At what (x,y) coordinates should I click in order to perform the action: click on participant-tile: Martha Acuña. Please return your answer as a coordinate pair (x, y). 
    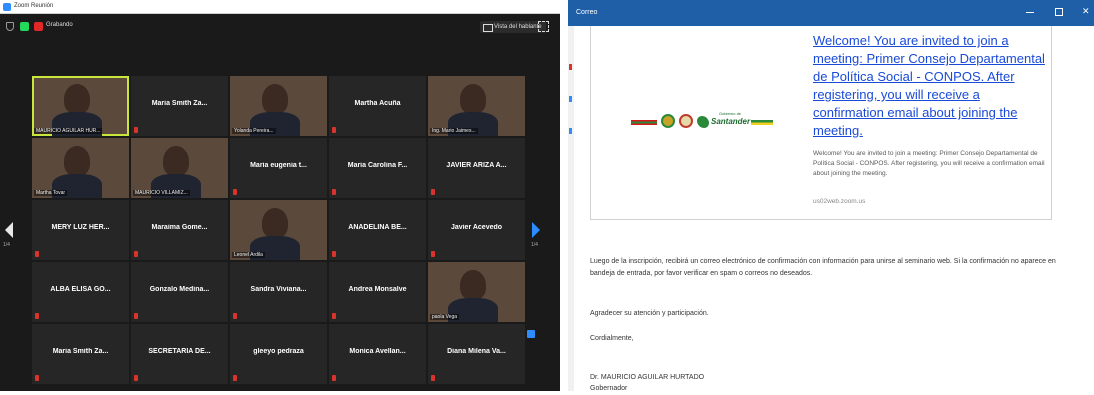
    Looking at the image, I should click on (377, 106).